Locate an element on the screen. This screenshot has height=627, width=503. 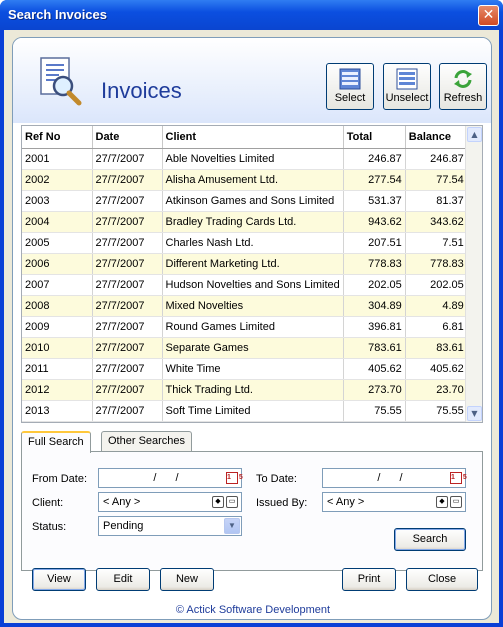
cell-balance: 6.81 is located at coordinates (436, 327).